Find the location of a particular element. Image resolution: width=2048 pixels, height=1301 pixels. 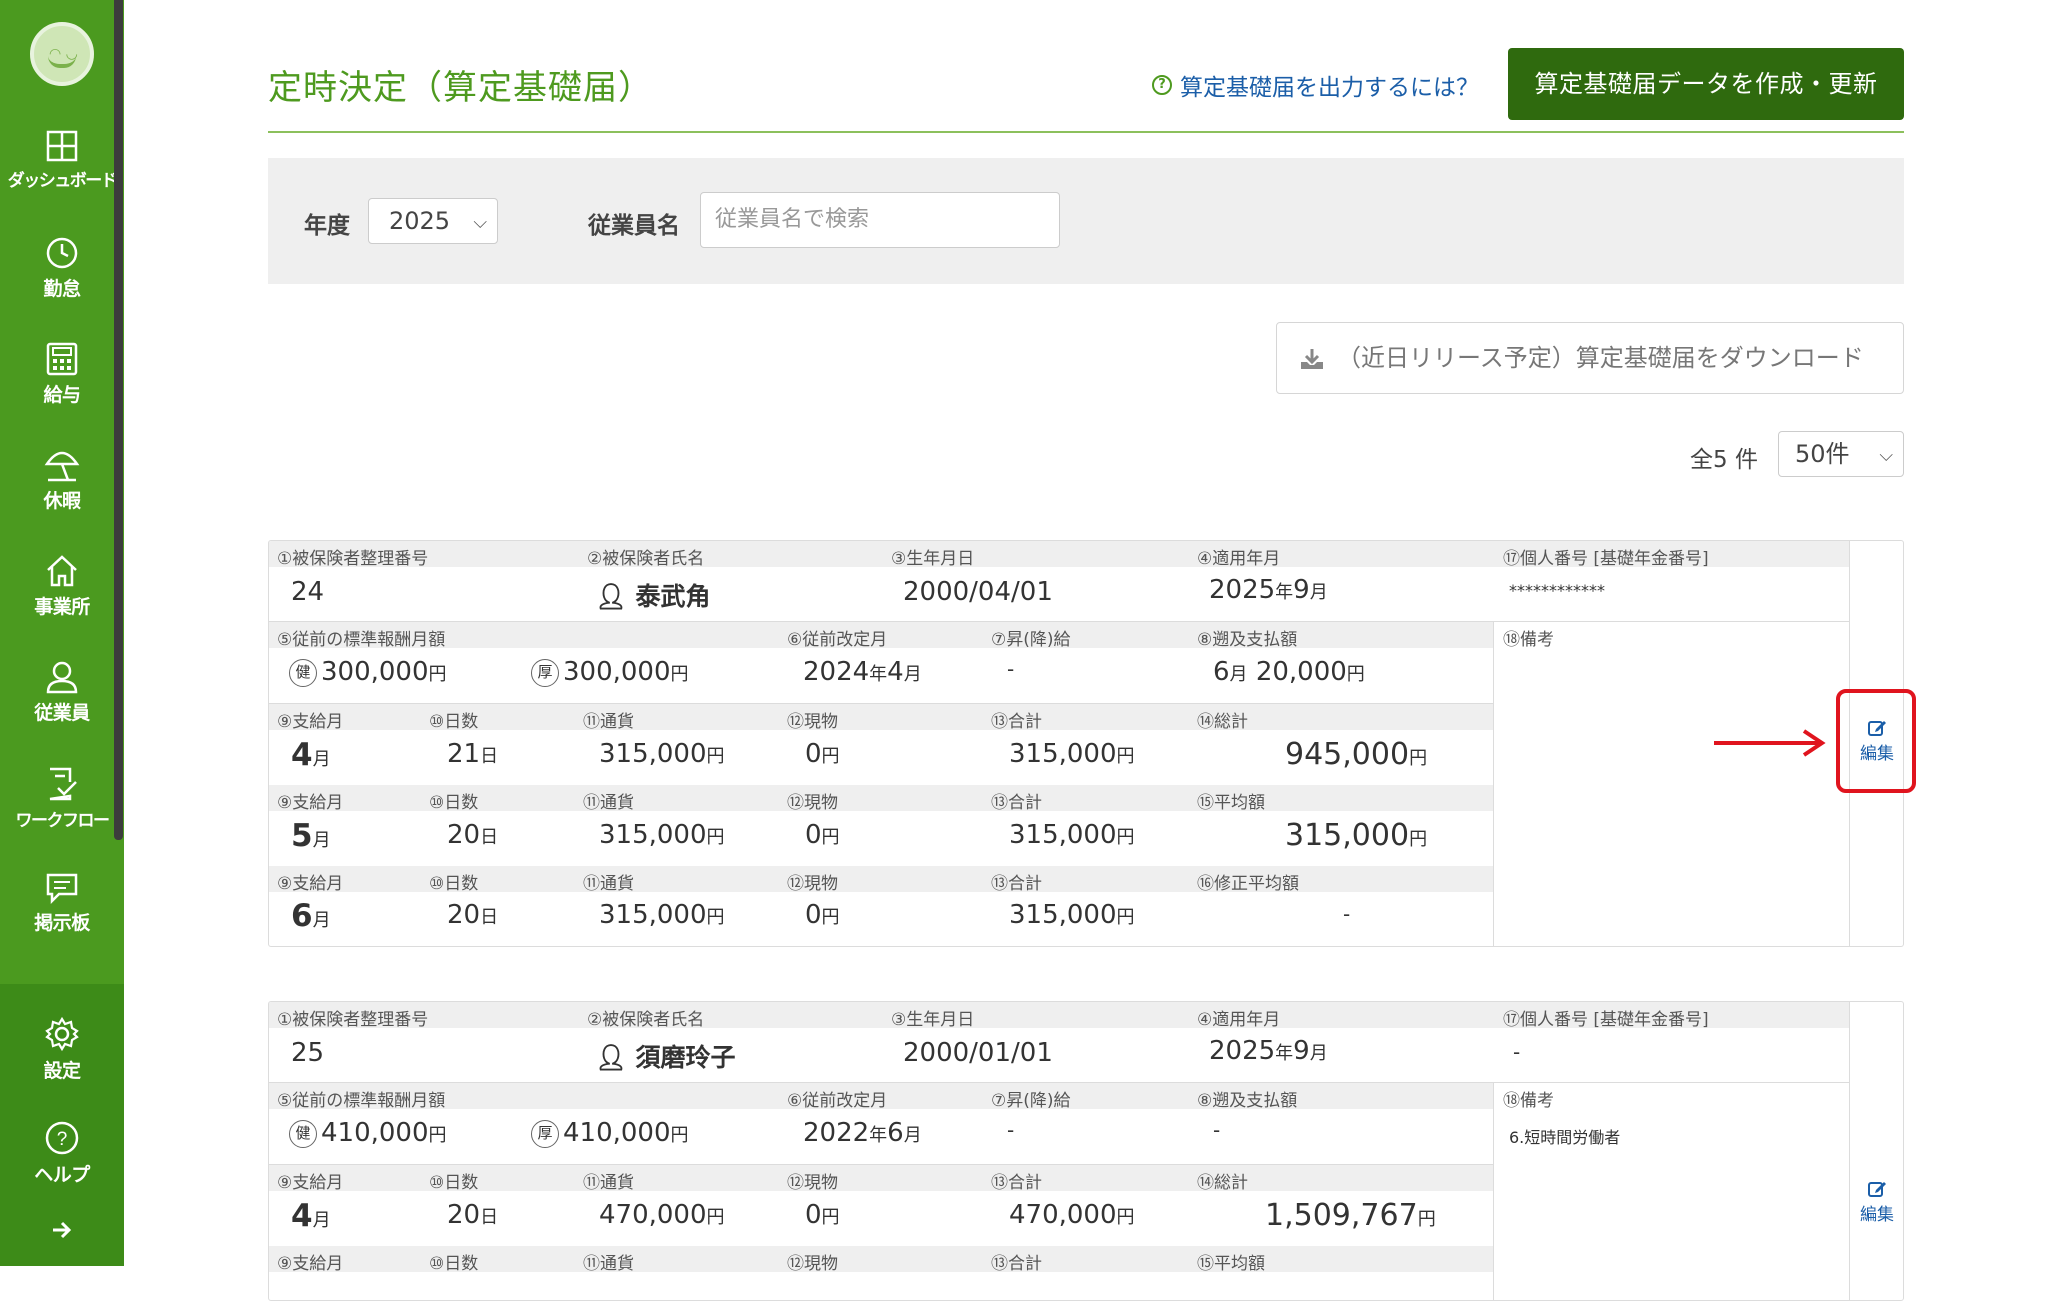

in-kind-label: ⑫現物 is located at coordinates (812, 722).